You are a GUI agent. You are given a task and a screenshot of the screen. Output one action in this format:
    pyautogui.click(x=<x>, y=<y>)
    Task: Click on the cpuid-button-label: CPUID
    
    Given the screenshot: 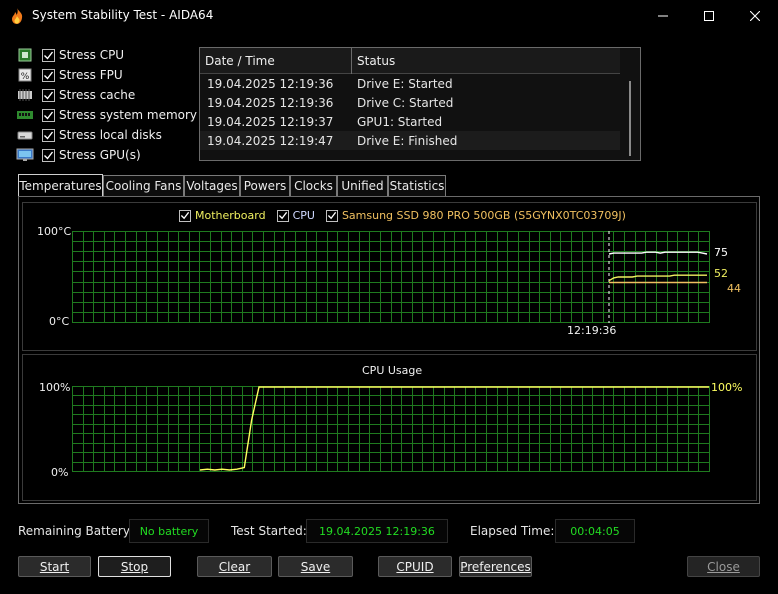 What is the action you would take?
    pyautogui.click(x=415, y=566)
    